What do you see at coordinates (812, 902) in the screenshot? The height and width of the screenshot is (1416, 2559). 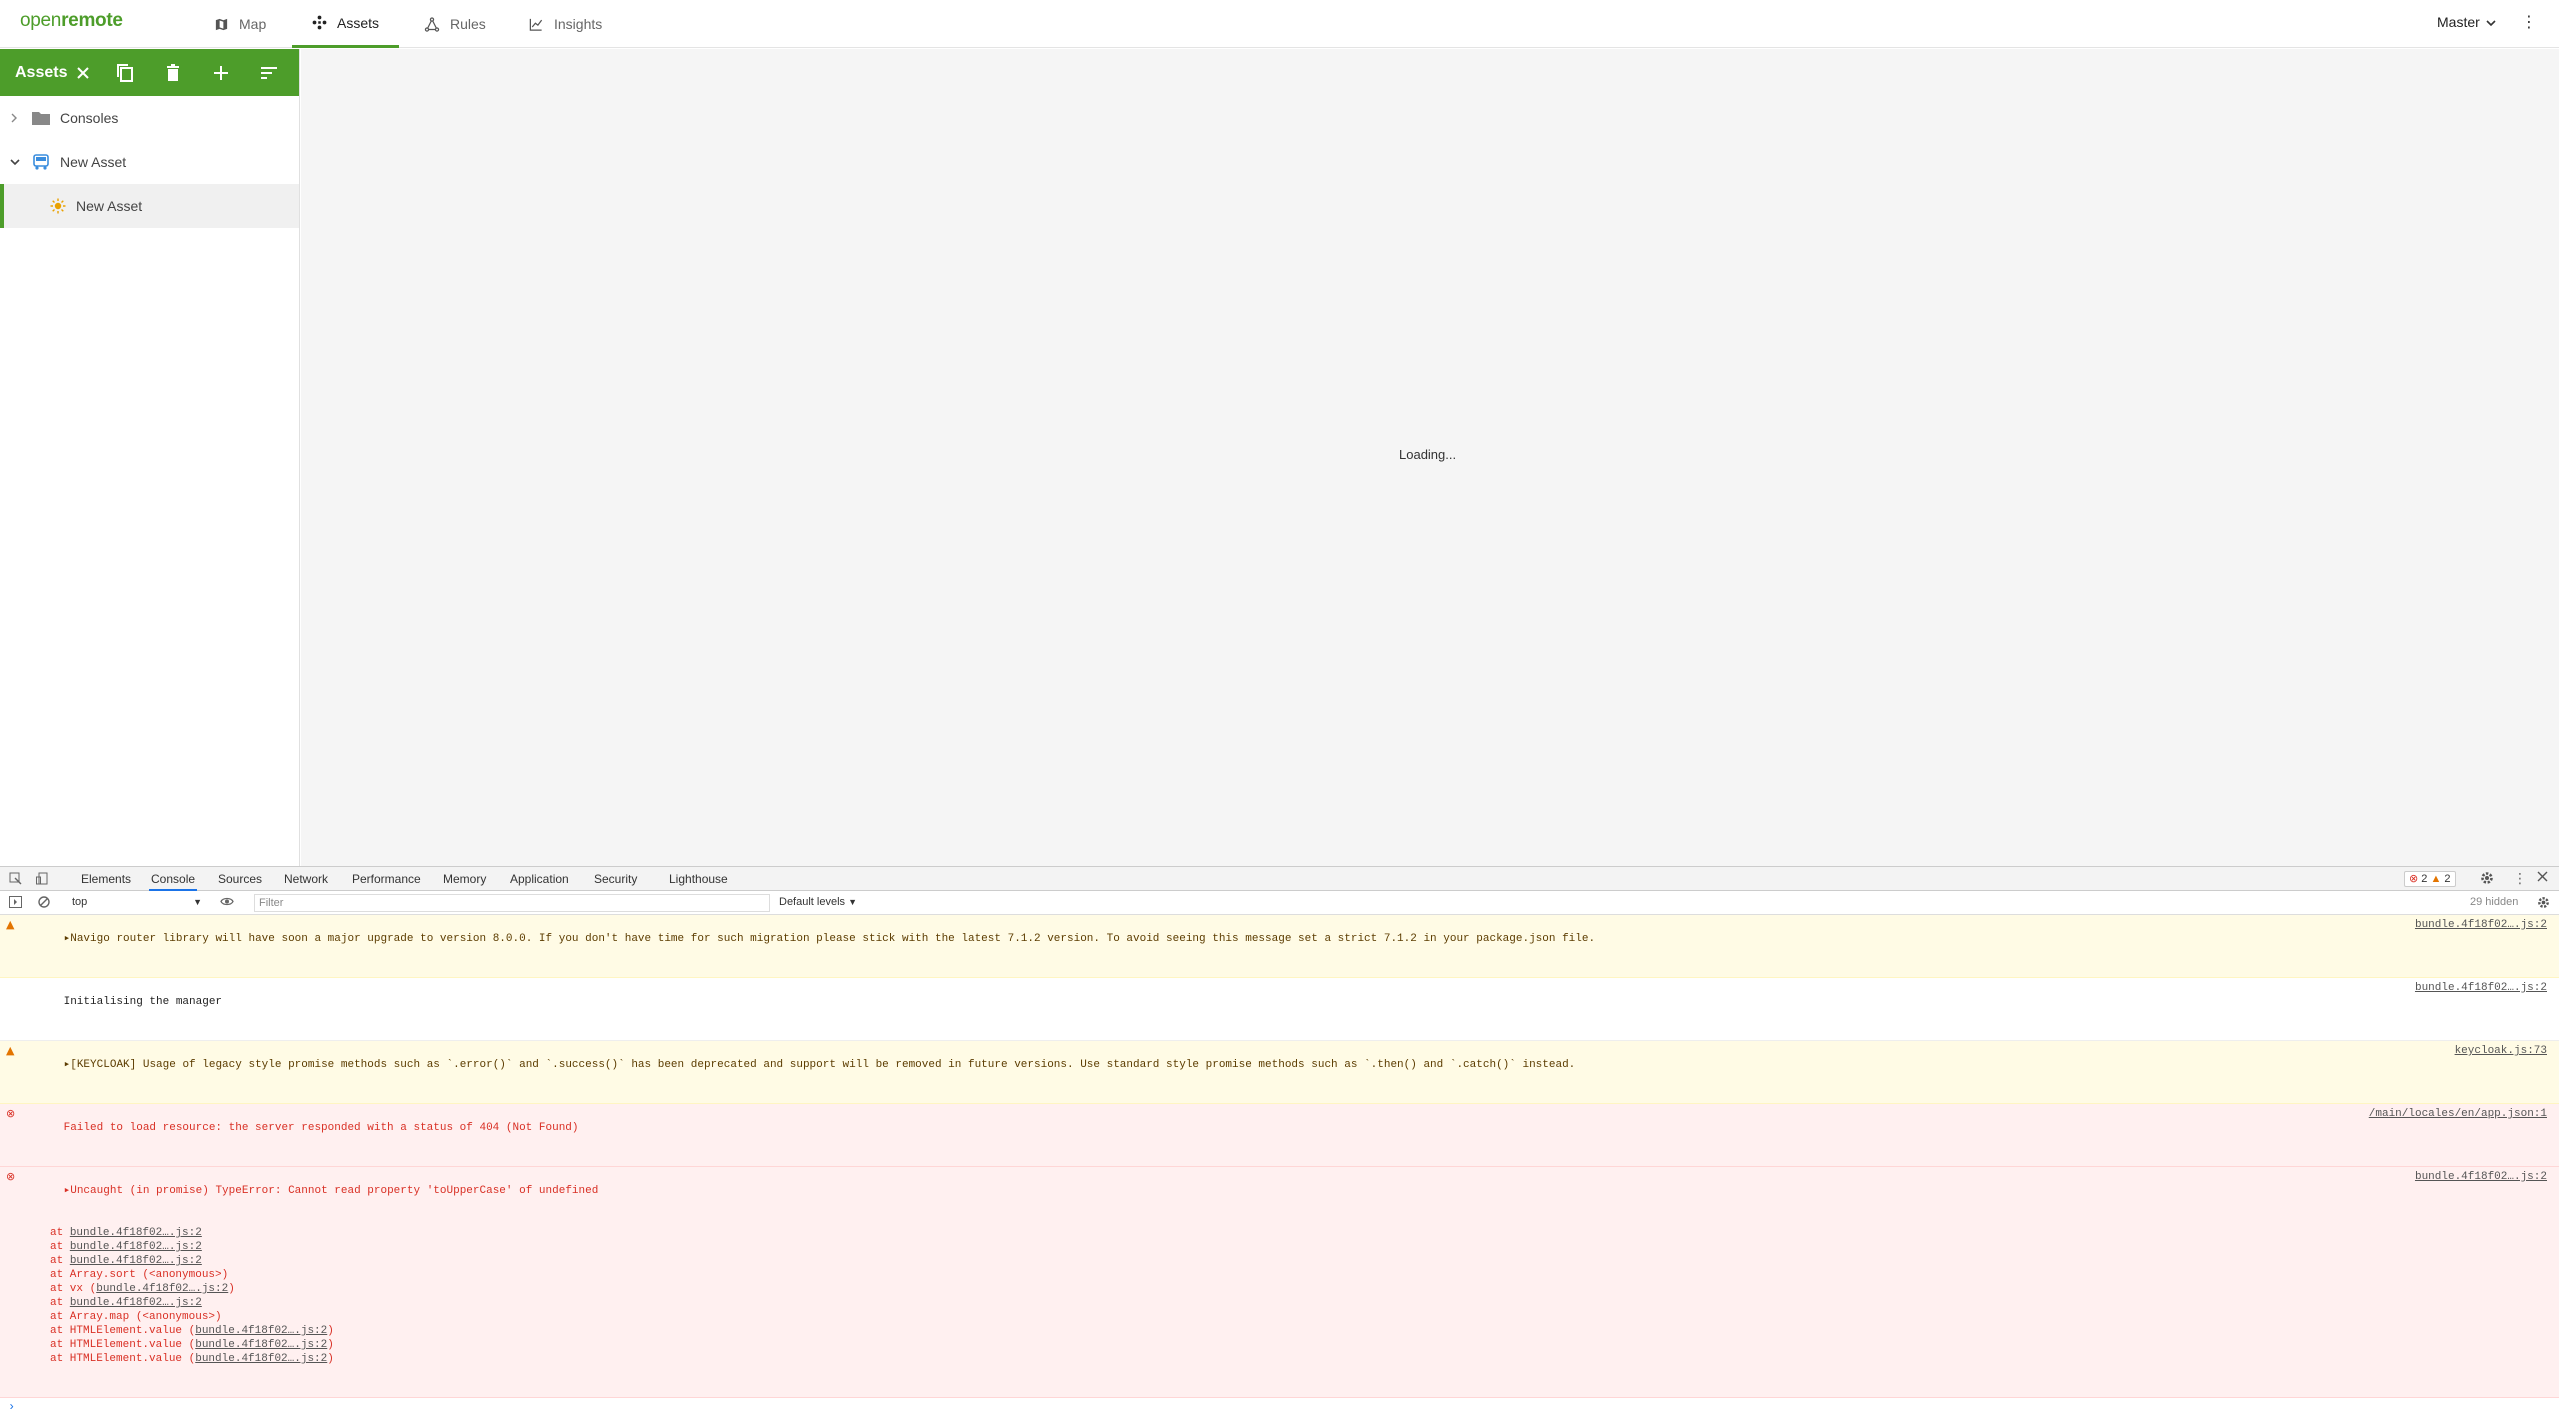 I see `log-levels-label: Default levels` at bounding box center [812, 902].